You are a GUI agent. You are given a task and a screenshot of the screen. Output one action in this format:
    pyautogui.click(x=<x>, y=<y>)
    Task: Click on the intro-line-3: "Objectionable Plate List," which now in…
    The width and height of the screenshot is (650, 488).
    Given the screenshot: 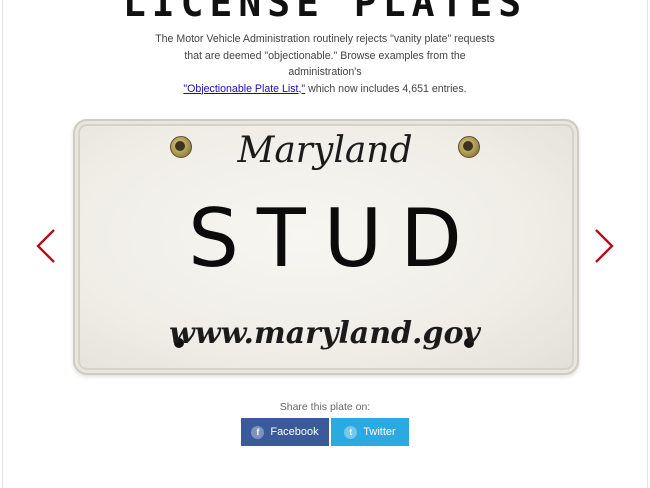 What is the action you would take?
    pyautogui.click(x=325, y=89)
    